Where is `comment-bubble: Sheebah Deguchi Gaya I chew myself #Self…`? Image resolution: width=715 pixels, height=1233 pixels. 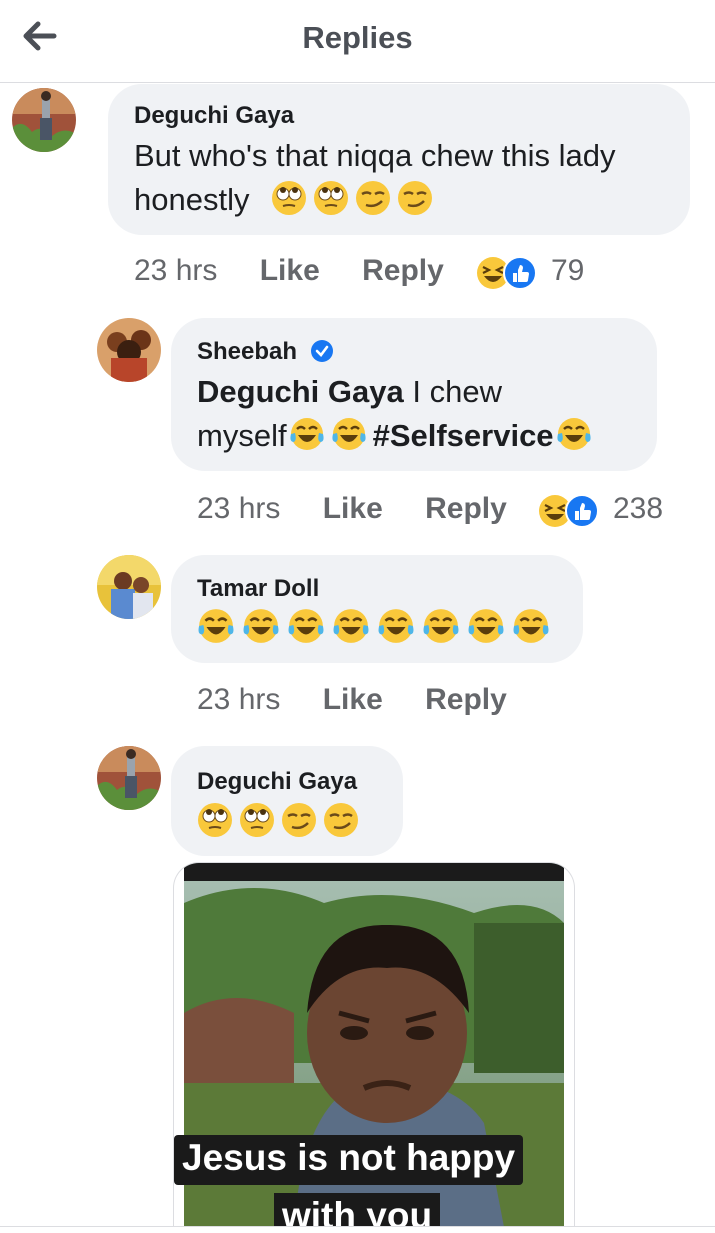
comment-bubble: Sheebah Deguchi Gaya I chew myself #Self… is located at coordinates (414, 394).